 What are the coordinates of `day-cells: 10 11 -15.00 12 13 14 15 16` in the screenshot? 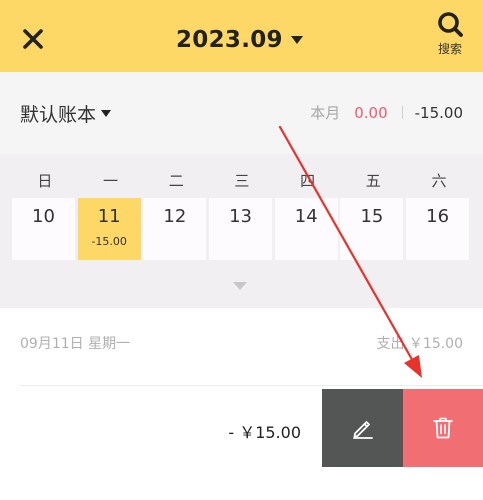 It's located at (241, 229).